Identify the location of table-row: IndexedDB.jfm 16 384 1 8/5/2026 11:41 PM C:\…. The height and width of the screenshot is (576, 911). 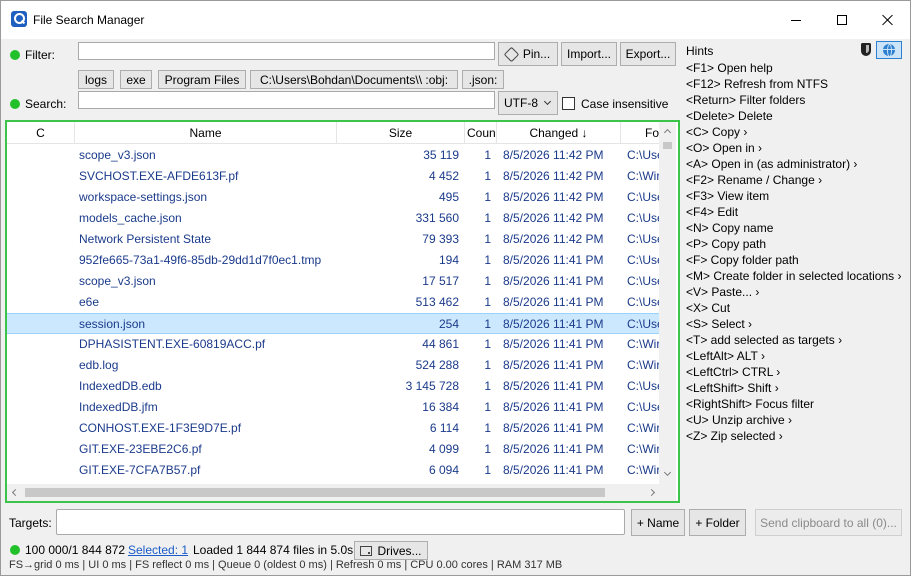
(334, 407).